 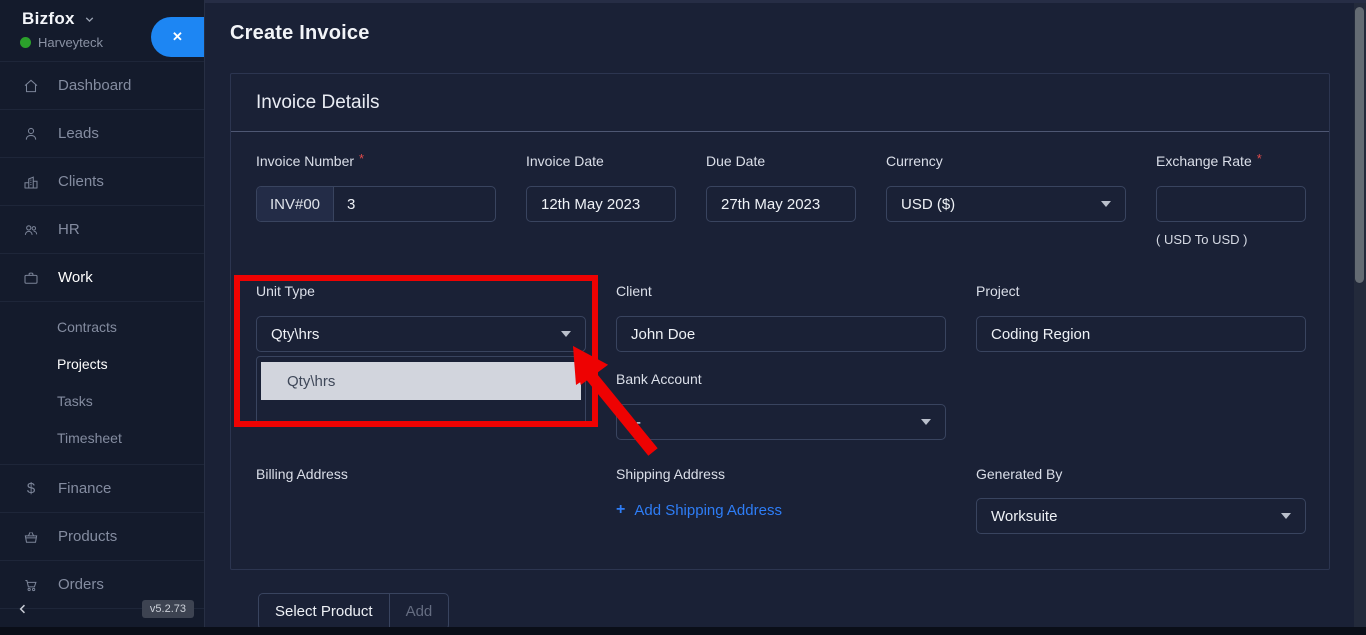 I want to click on field-label: Exchange Rate *, so click(x=1209, y=160).